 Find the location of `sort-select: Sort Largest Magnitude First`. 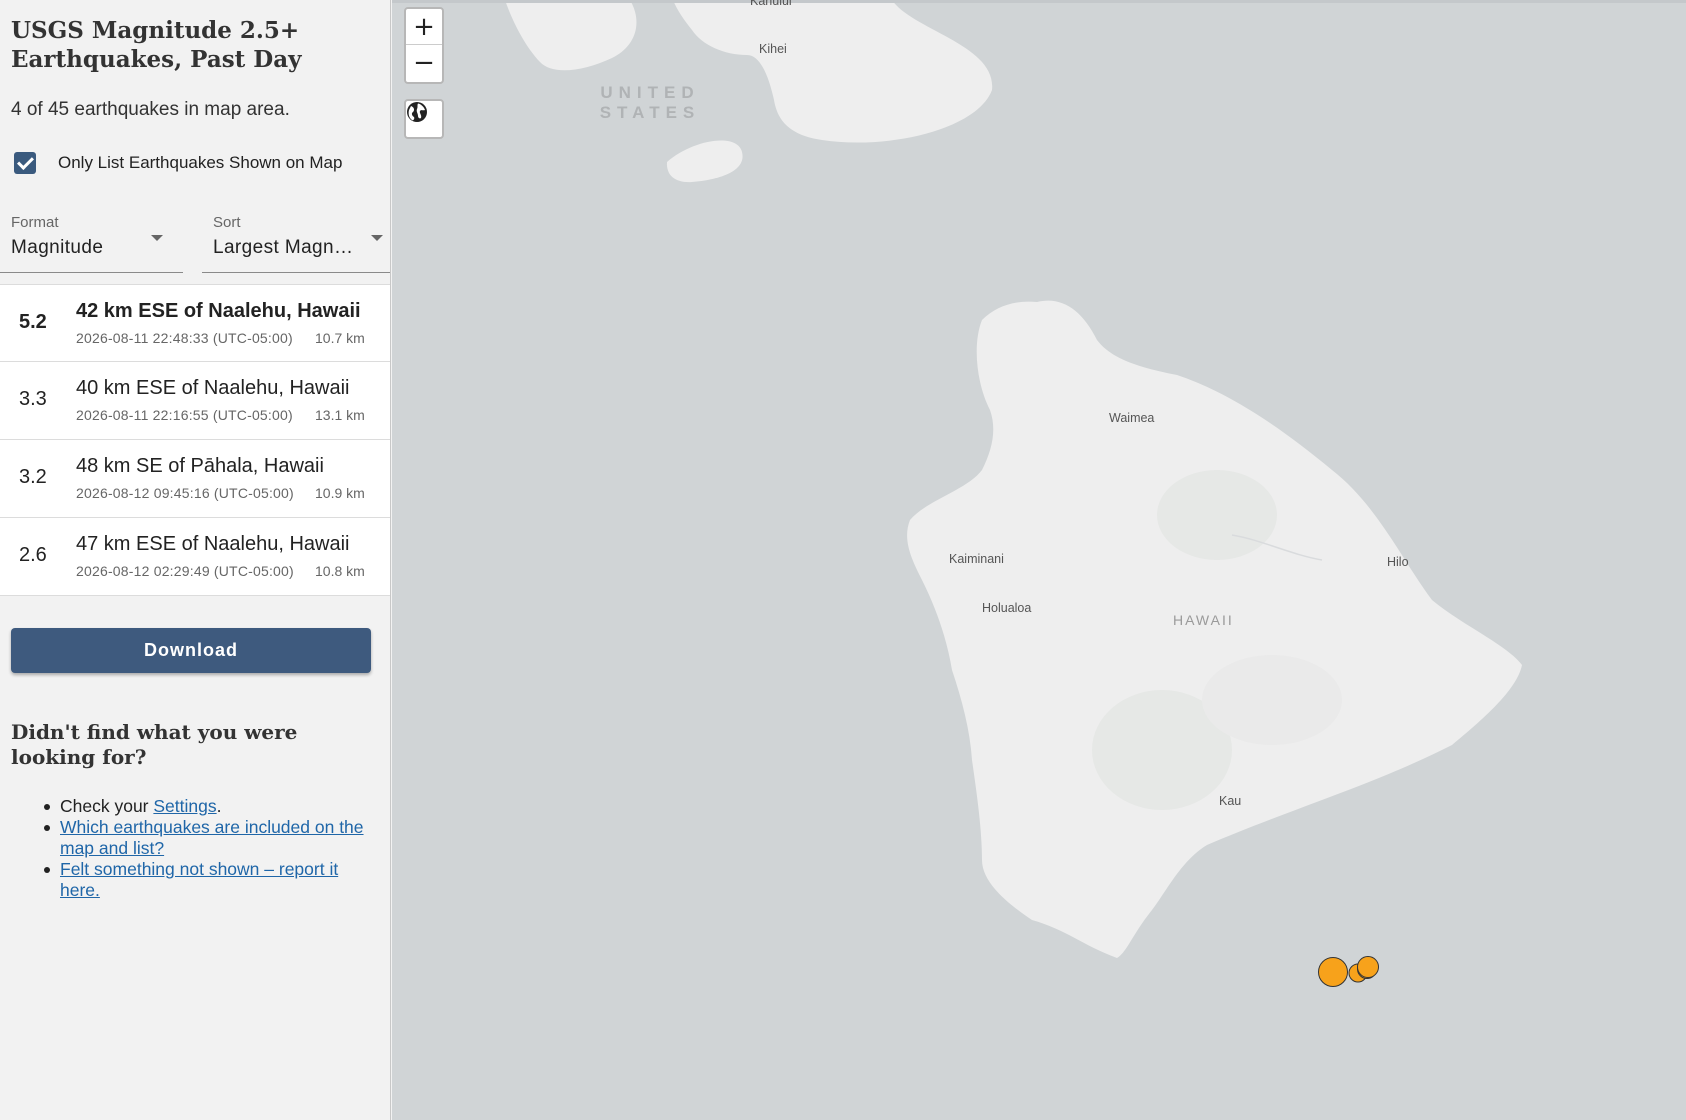

sort-select: Sort Largest Magnitude First is located at coordinates (296, 237).